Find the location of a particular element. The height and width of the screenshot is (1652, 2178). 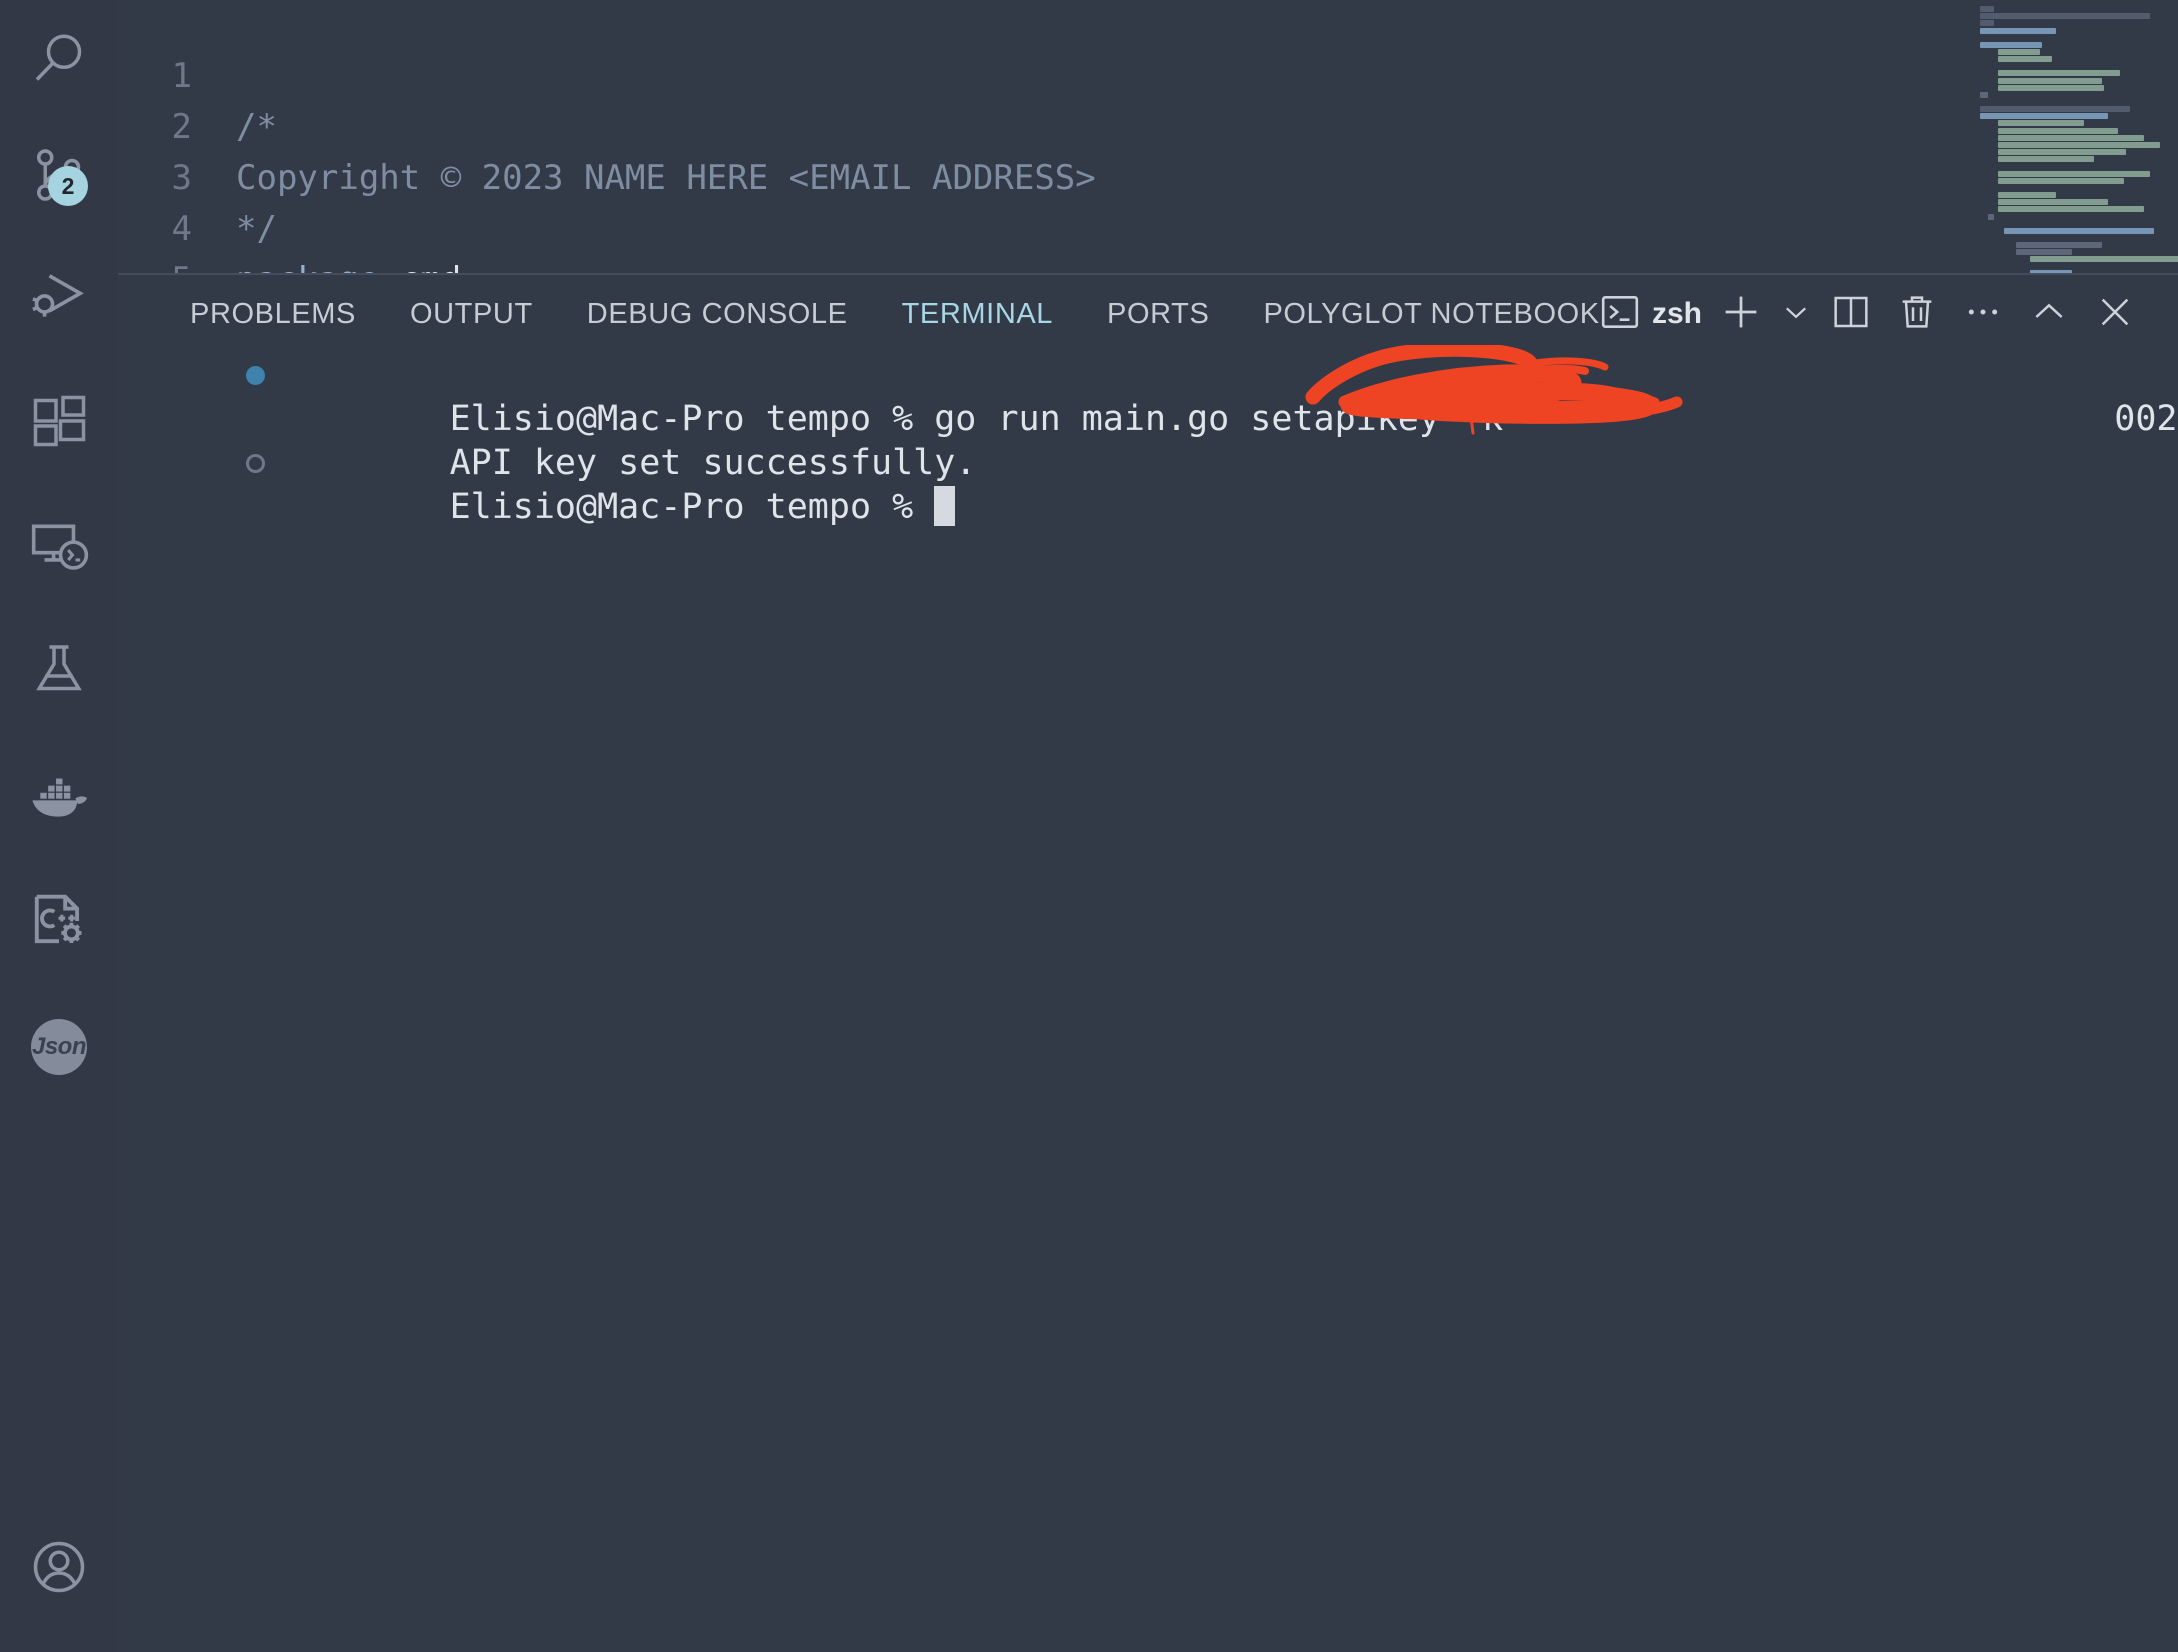

search-icon is located at coordinates (59, 58).